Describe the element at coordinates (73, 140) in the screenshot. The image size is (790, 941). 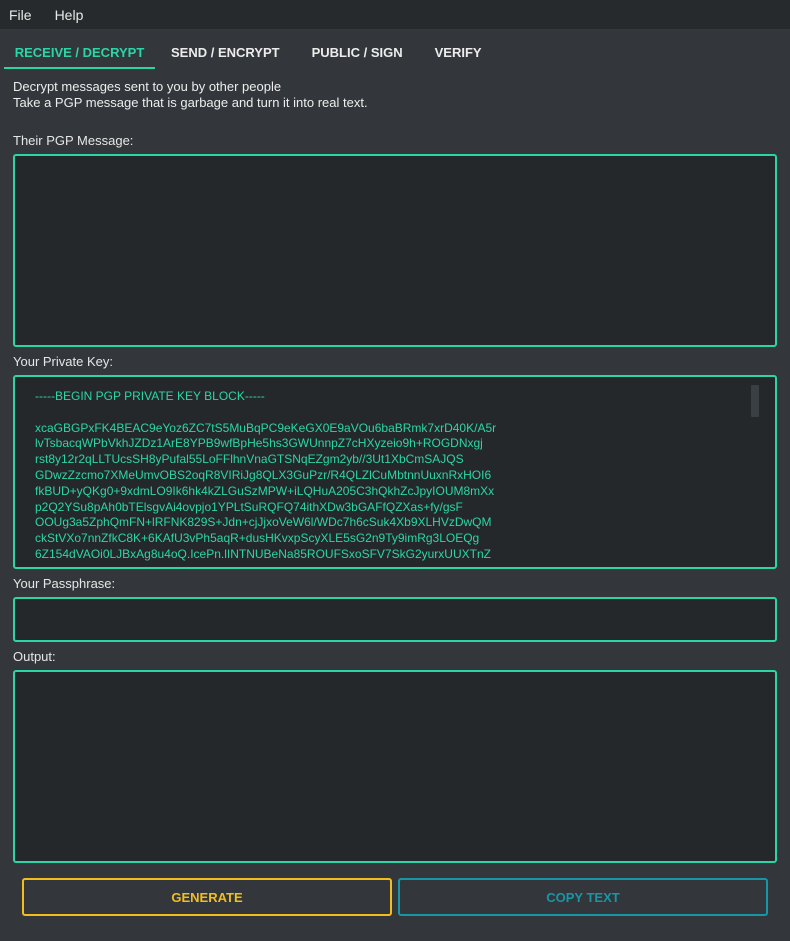
I see `pgp-message-label: Their PGP Message:` at that location.